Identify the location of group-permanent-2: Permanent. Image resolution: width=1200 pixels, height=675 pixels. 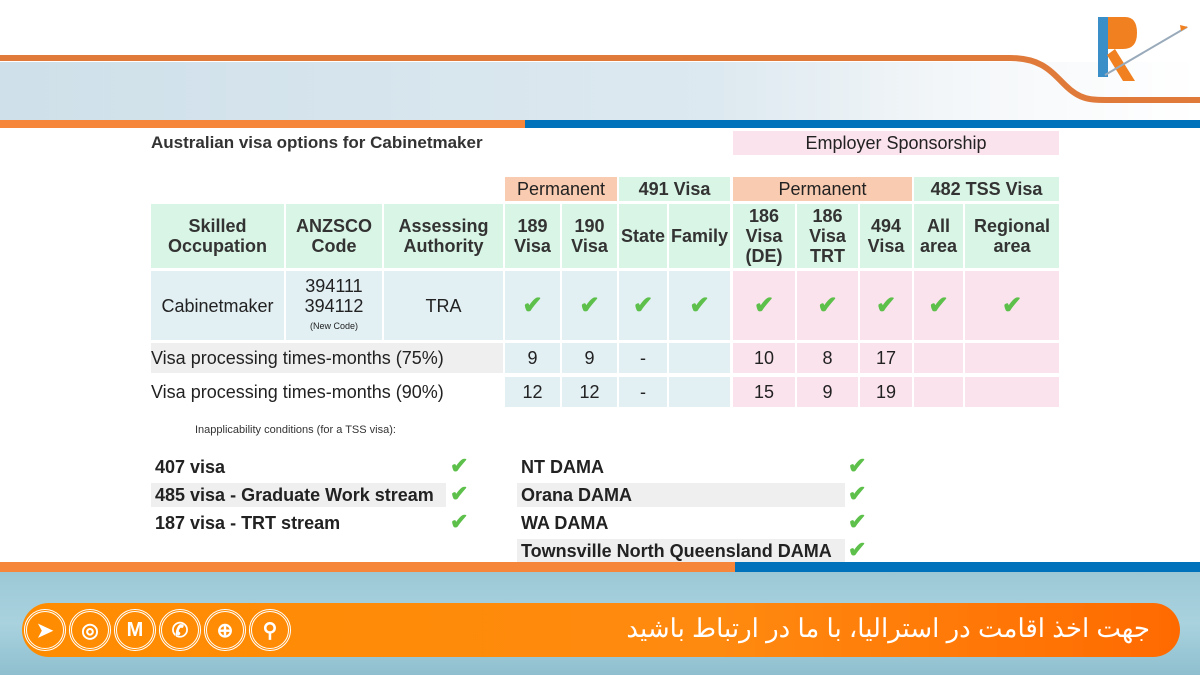
(822, 189).